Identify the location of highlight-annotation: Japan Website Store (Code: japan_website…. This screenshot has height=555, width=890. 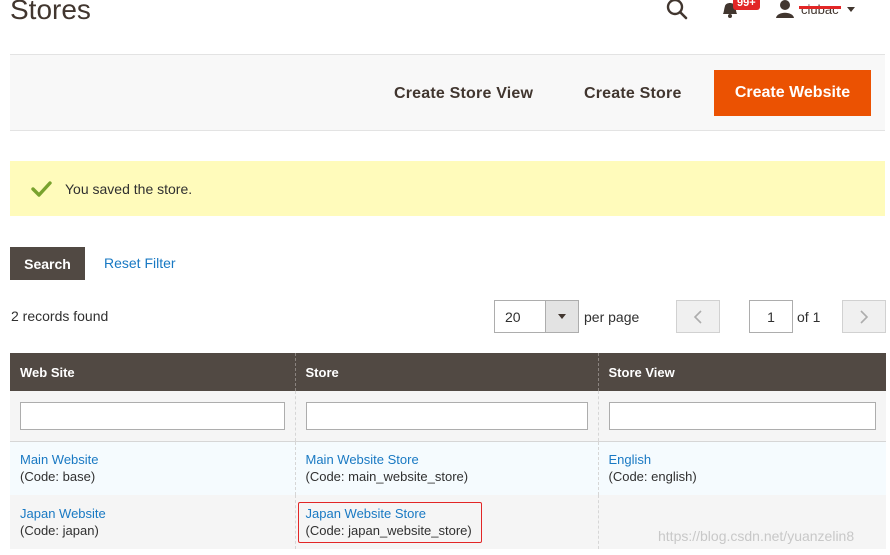
(389, 522).